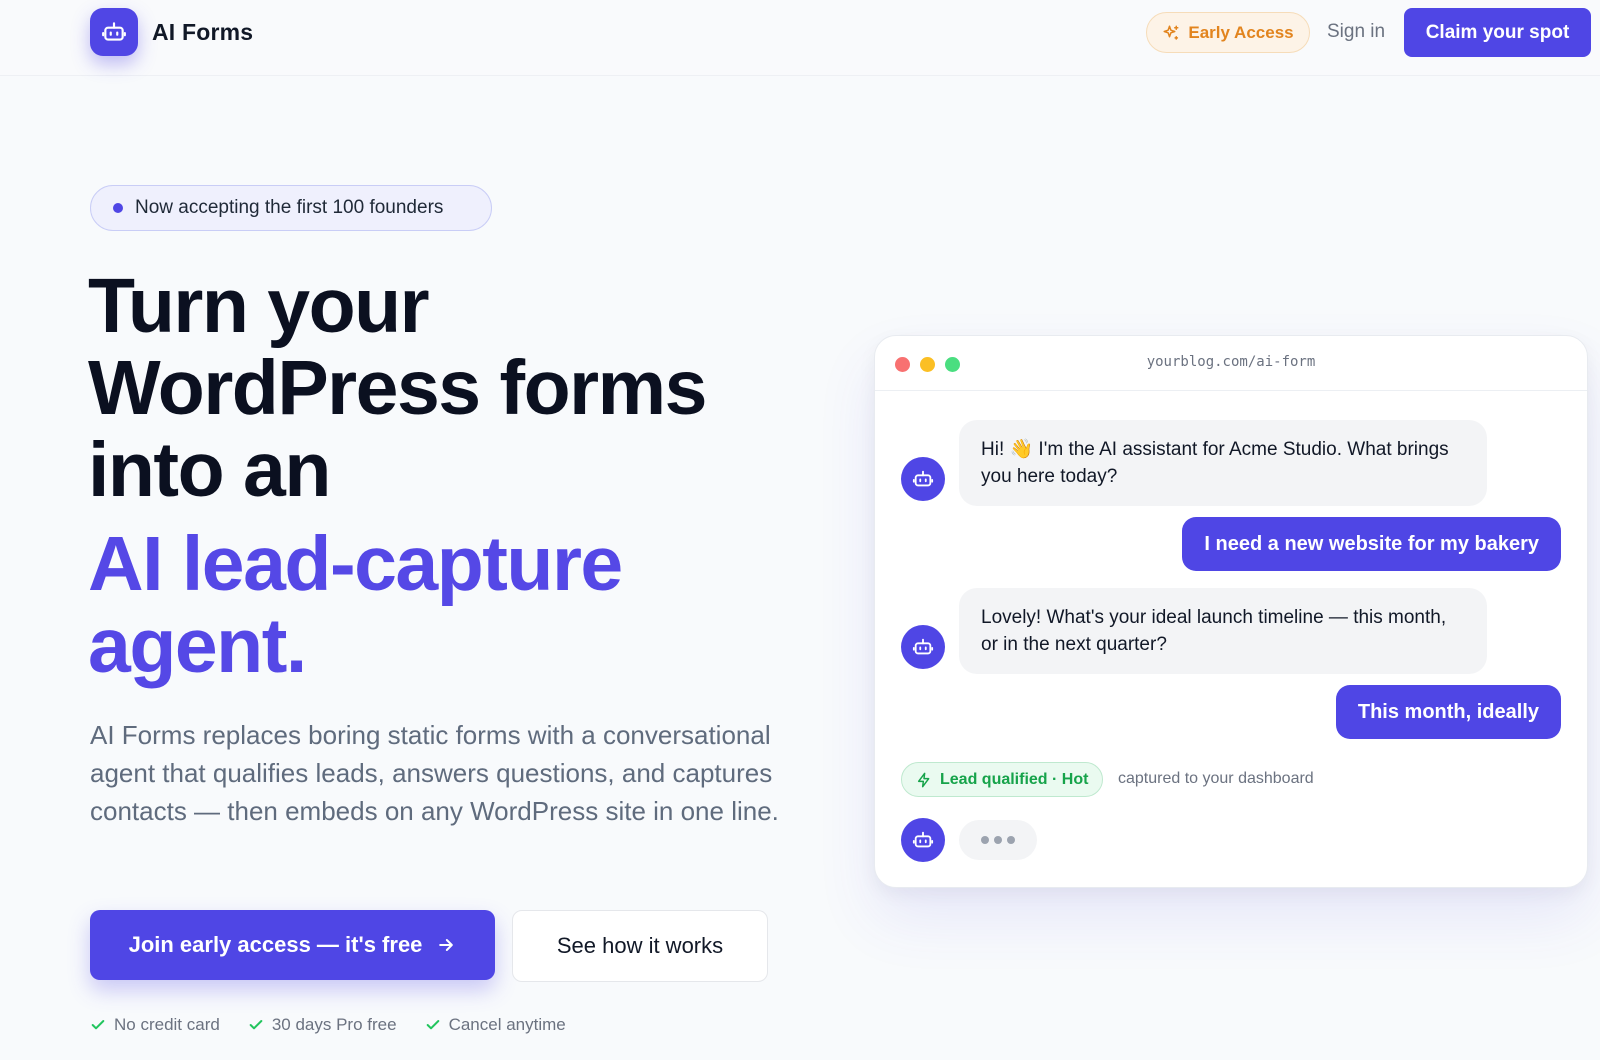 Image resolution: width=1600 pixels, height=1060 pixels. What do you see at coordinates (507, 1024) in the screenshot?
I see `perk-label: Cancel anytime` at bounding box center [507, 1024].